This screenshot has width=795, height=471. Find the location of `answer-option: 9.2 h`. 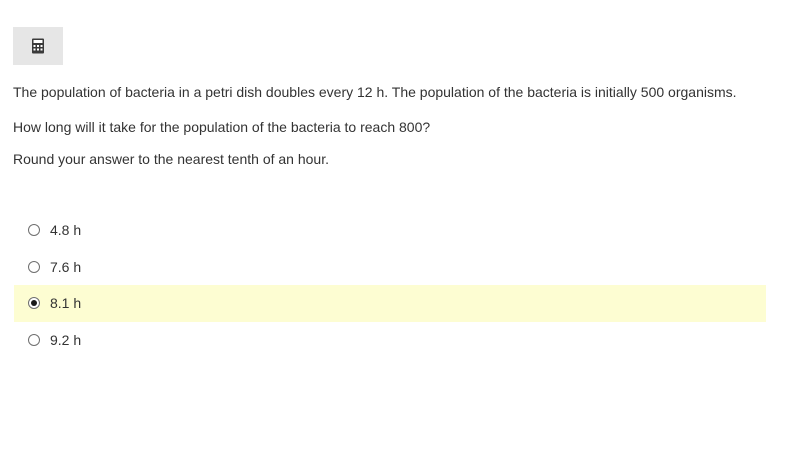

answer-option: 9.2 h is located at coordinates (390, 340).